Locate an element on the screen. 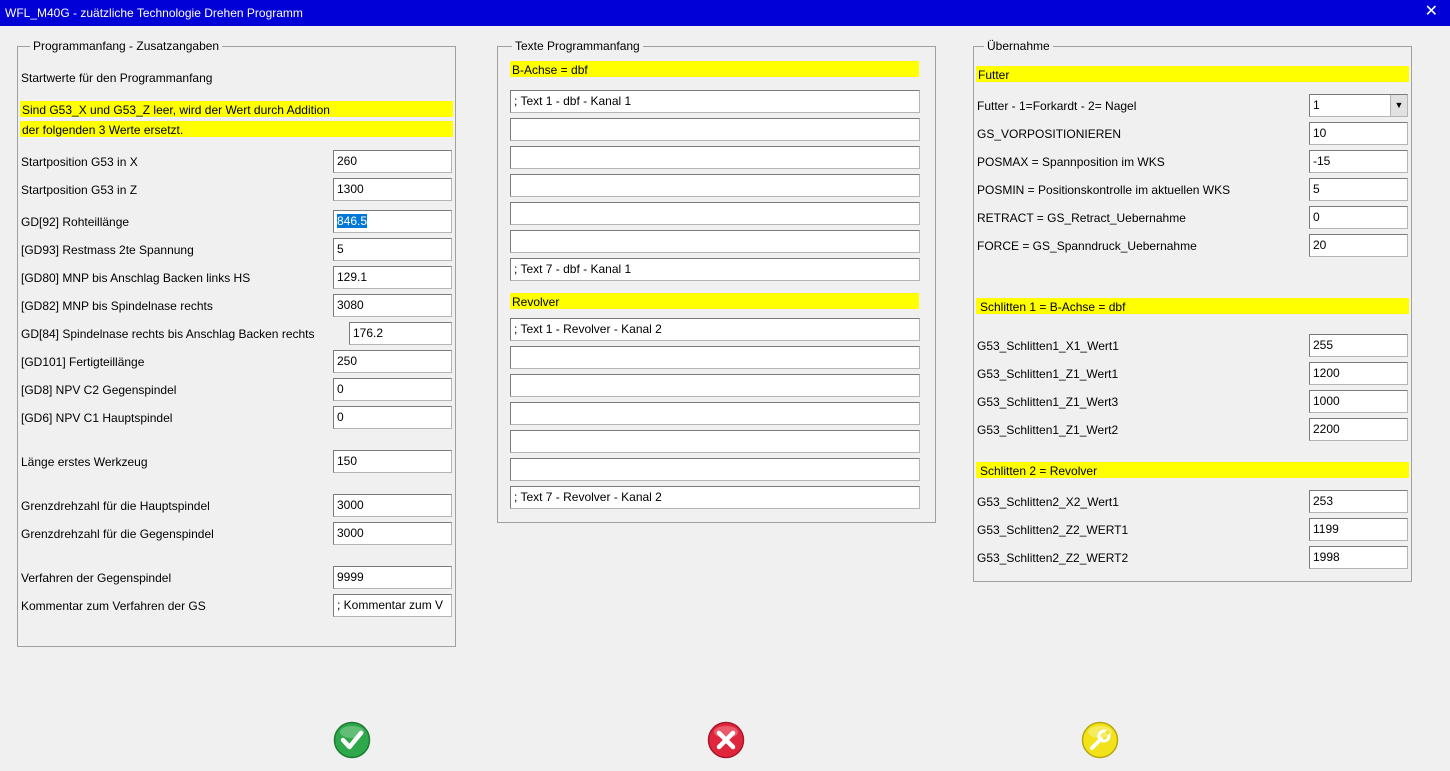  wrench-icon is located at coordinates (1100, 740).